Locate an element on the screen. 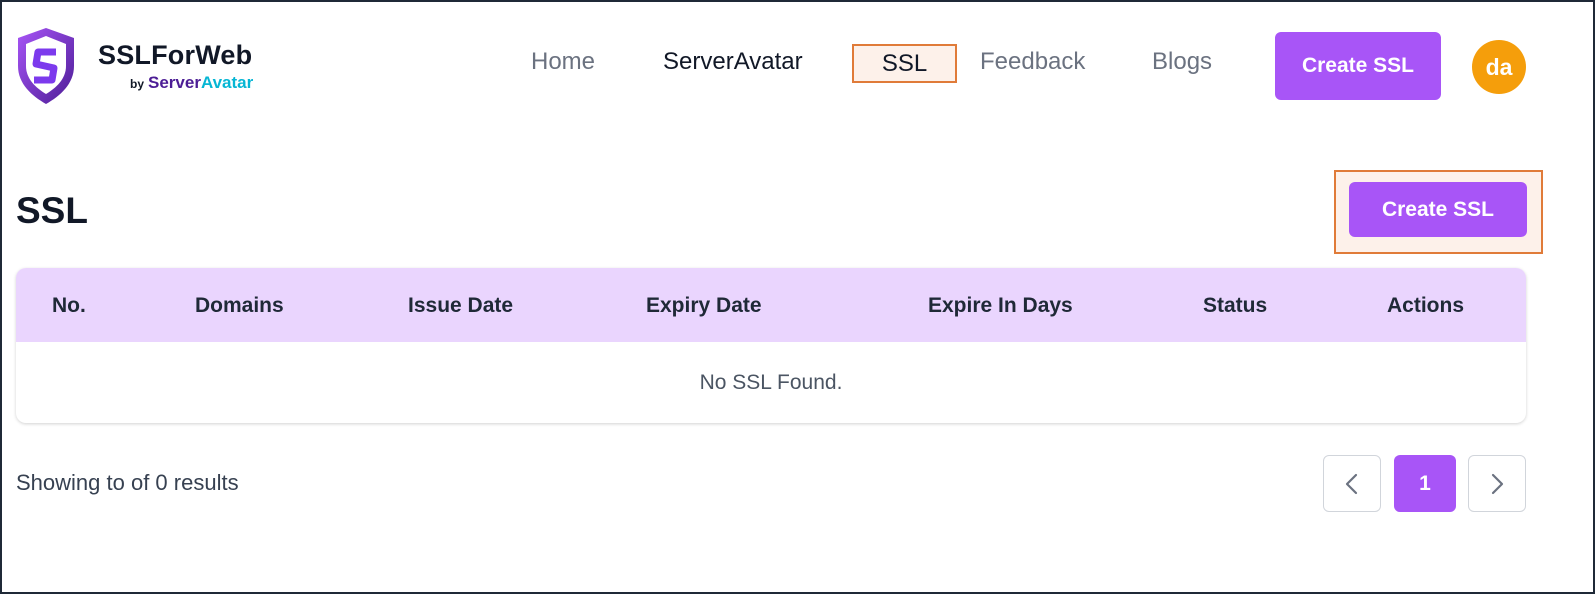 The width and height of the screenshot is (1595, 594). column-header-domains: Domains is located at coordinates (239, 305).